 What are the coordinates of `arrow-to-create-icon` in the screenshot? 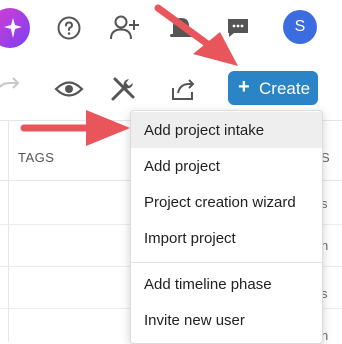 It's located at (196, 35).